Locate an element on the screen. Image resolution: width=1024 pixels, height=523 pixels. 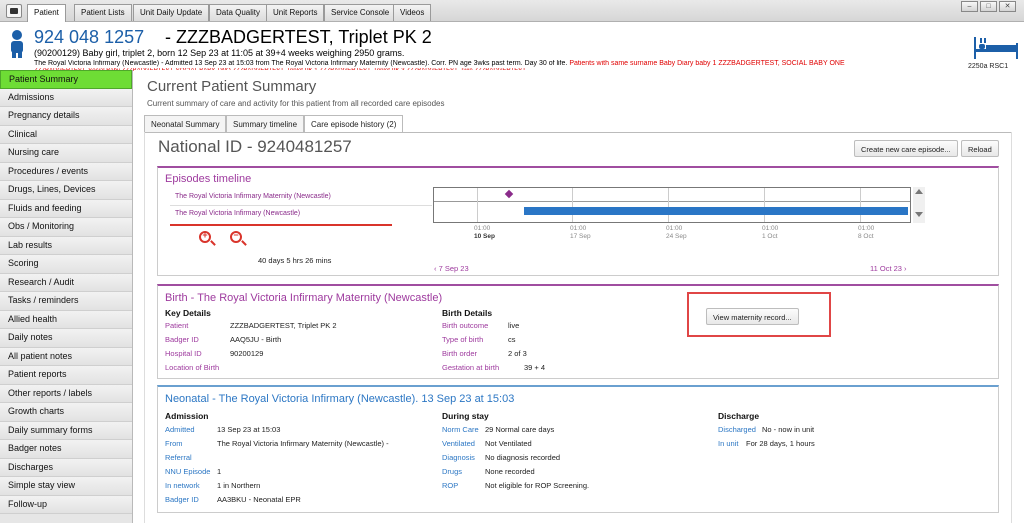
reload-button: Reload is located at coordinates (980, 148).